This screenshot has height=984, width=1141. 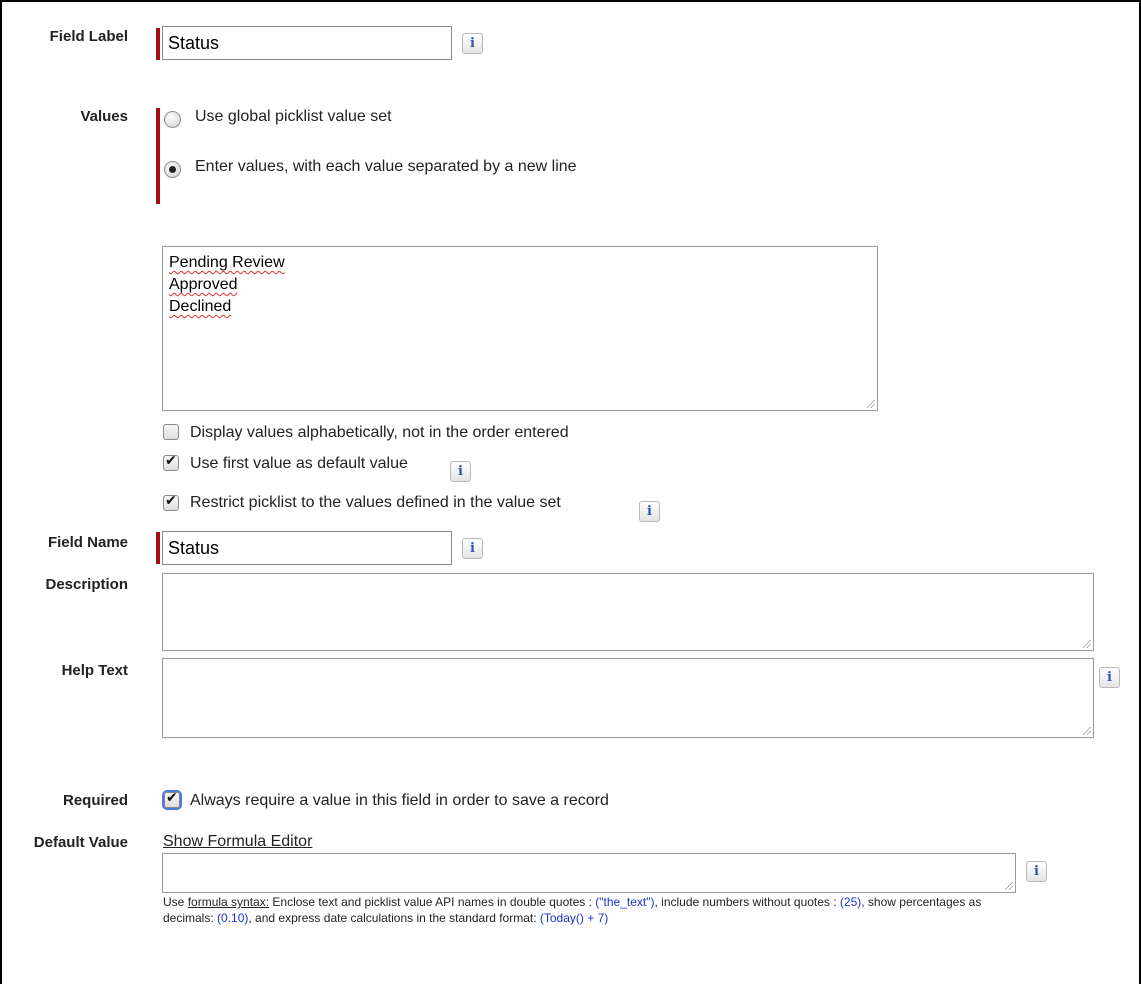 I want to click on enter-values-radio, so click(x=172, y=169).